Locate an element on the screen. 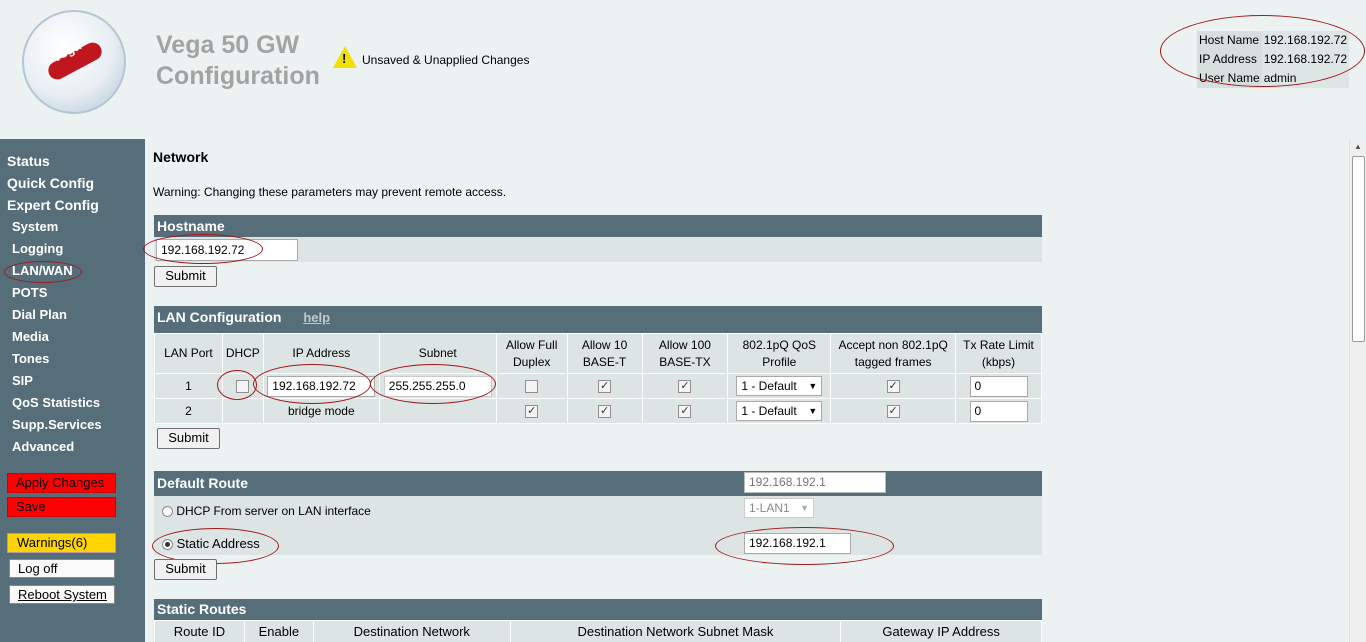 This screenshot has width=1366, height=642. col-allow-10-base-t: Allow 10 BASE-T is located at coordinates (604, 353).